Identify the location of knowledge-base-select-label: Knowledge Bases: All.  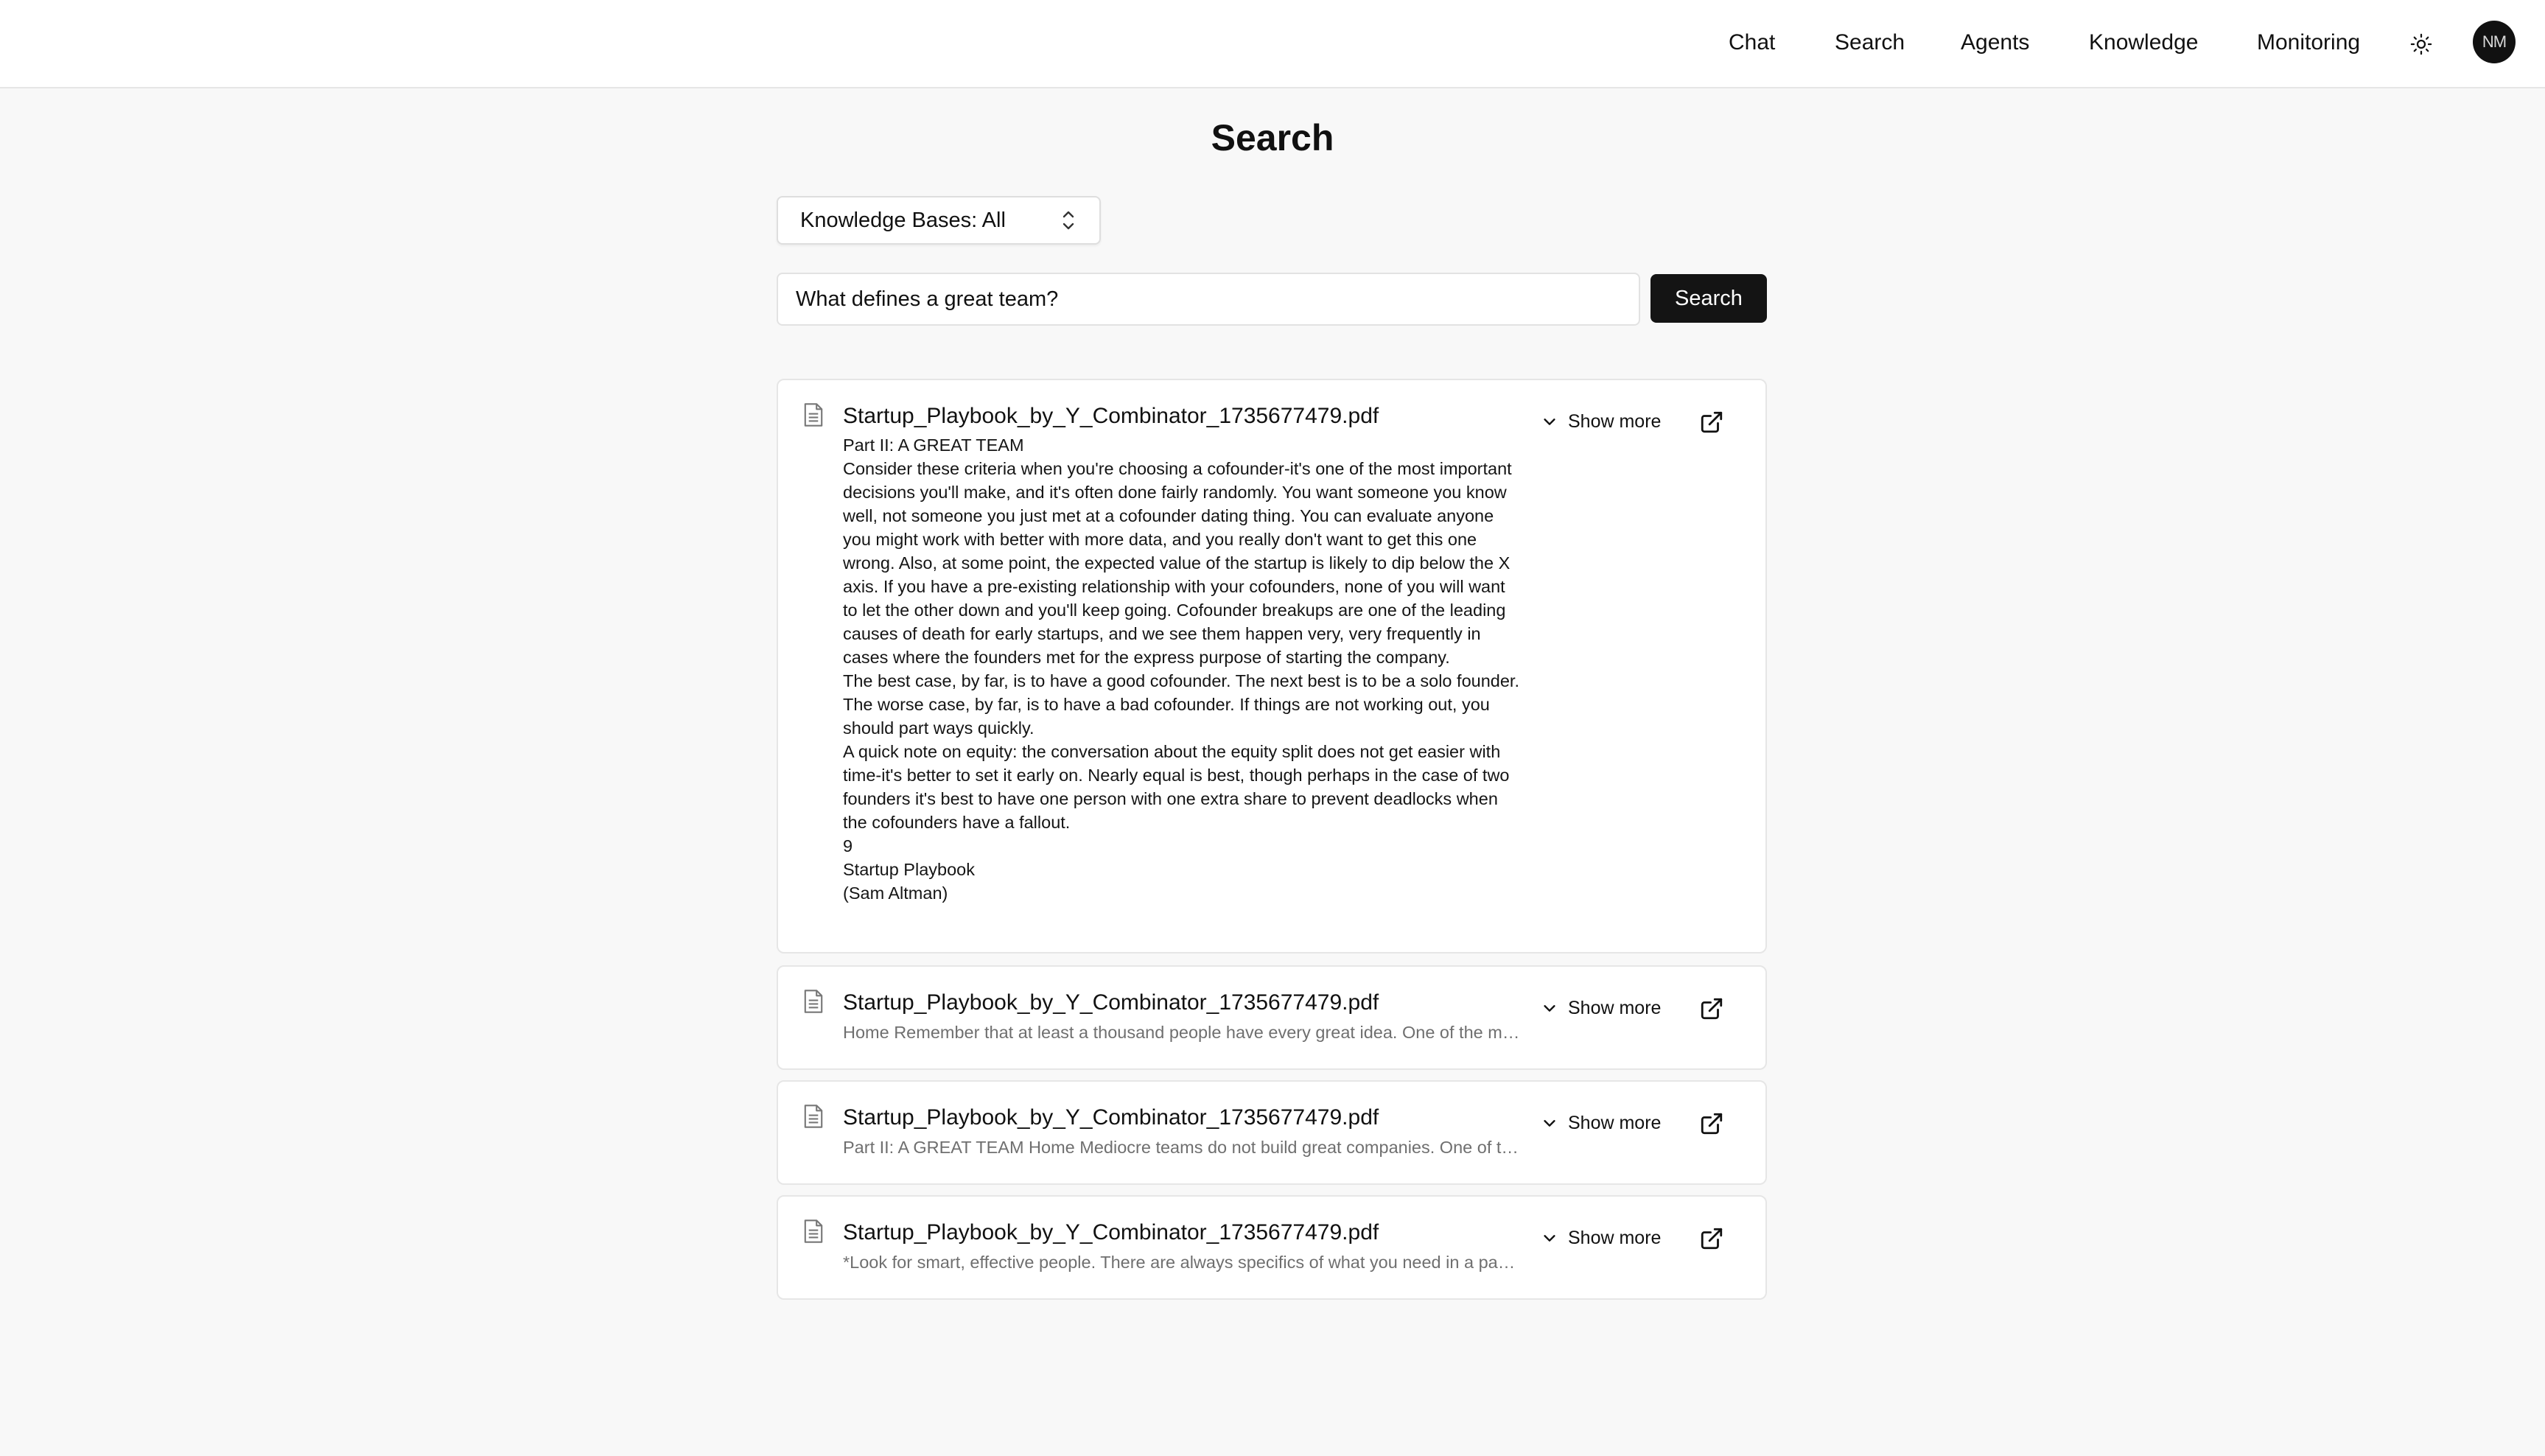
(903, 220).